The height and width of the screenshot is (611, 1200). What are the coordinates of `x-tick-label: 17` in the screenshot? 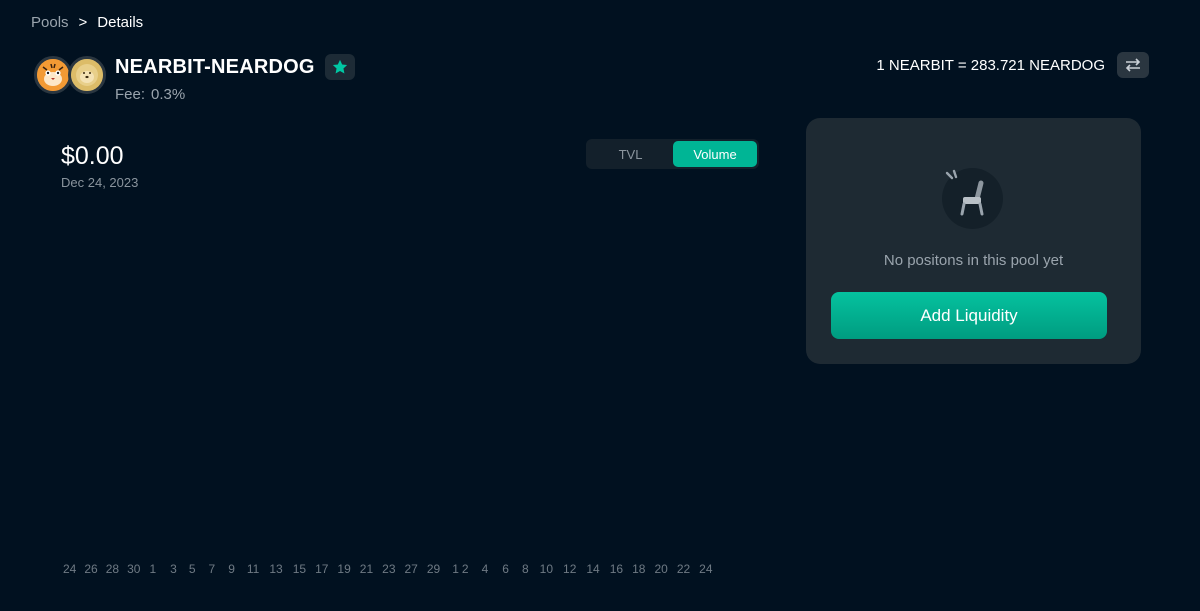 It's located at (322, 569).